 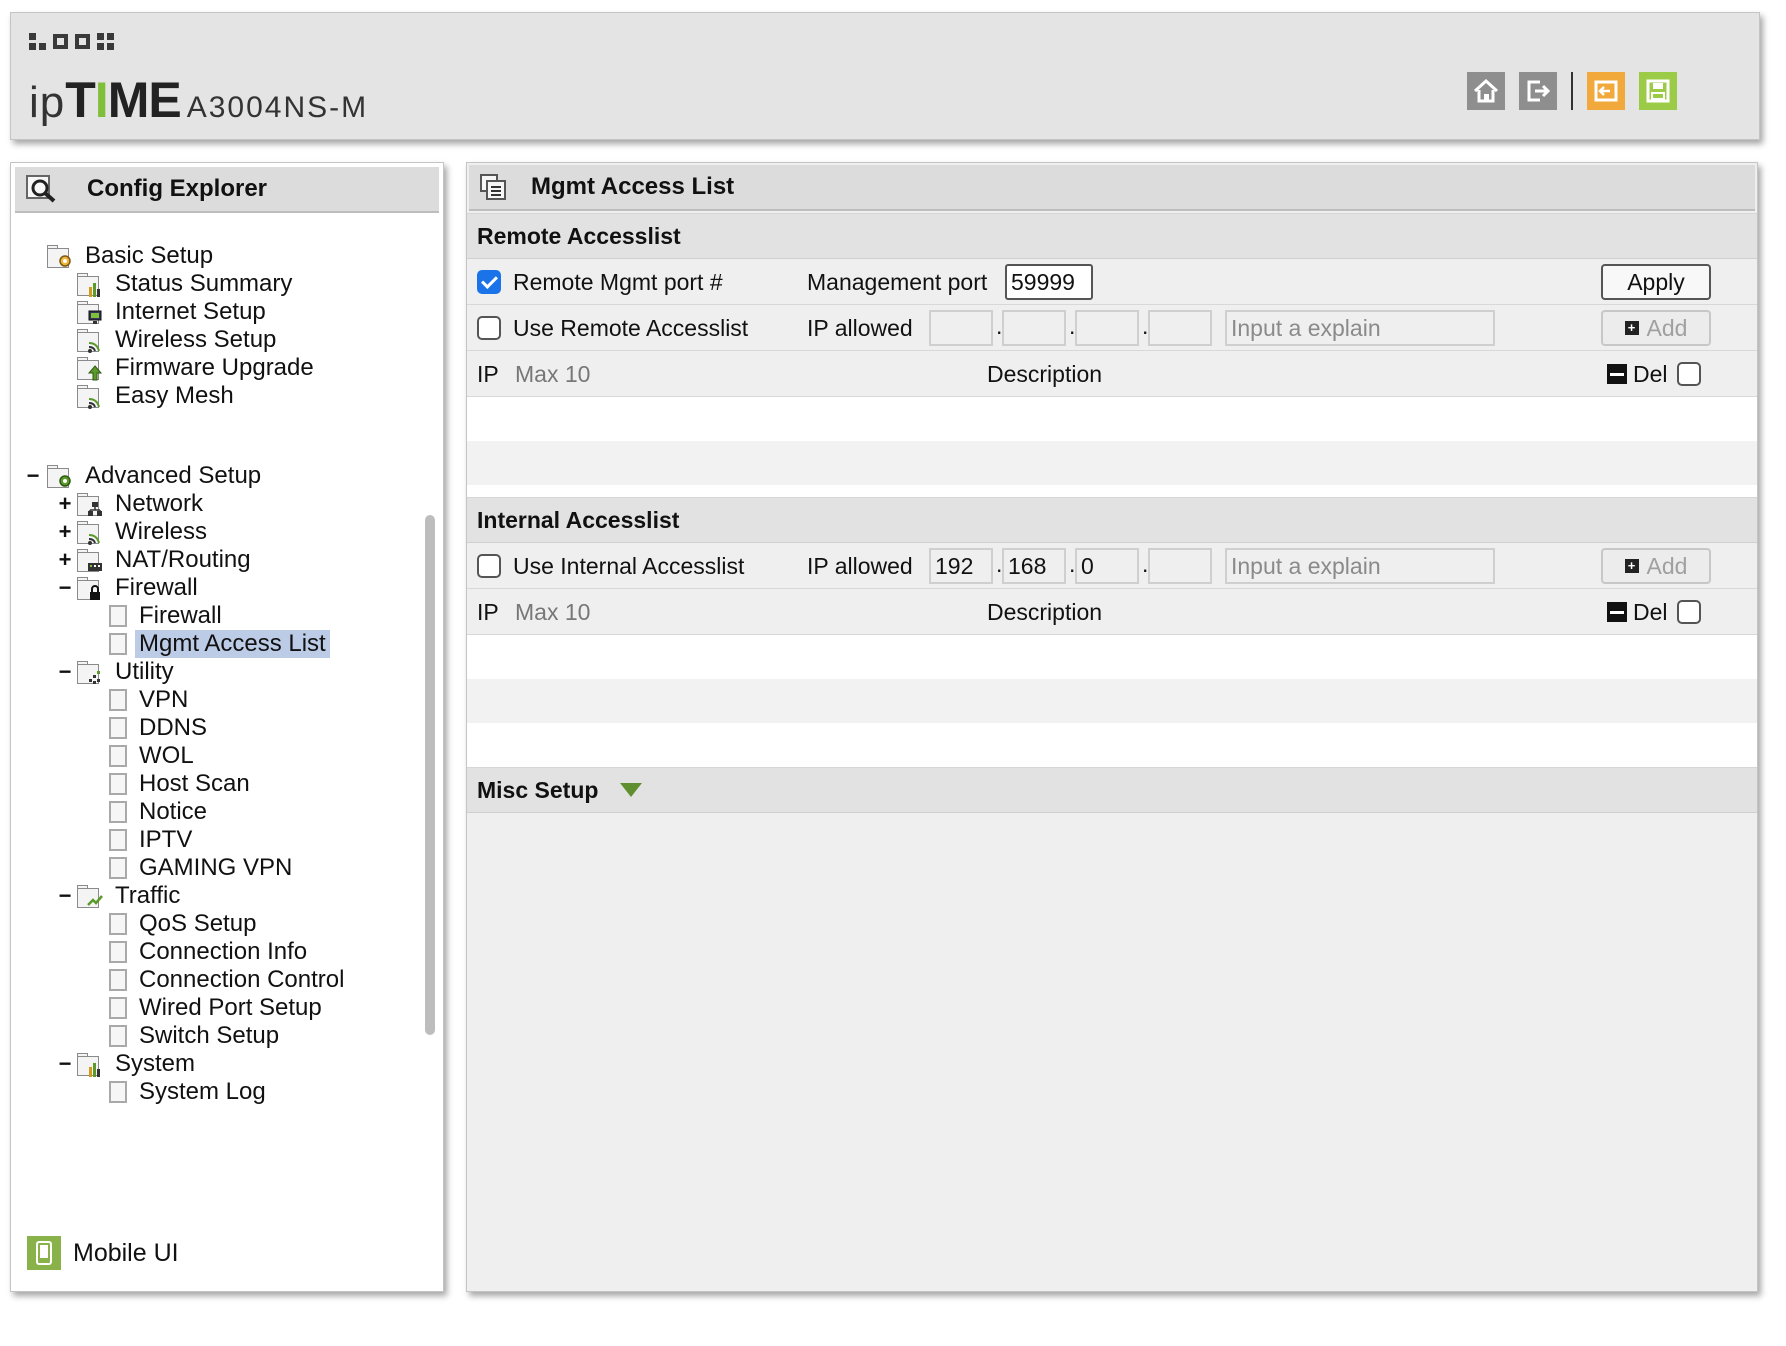 I want to click on tree-label: Easy Mesh, so click(x=174, y=395).